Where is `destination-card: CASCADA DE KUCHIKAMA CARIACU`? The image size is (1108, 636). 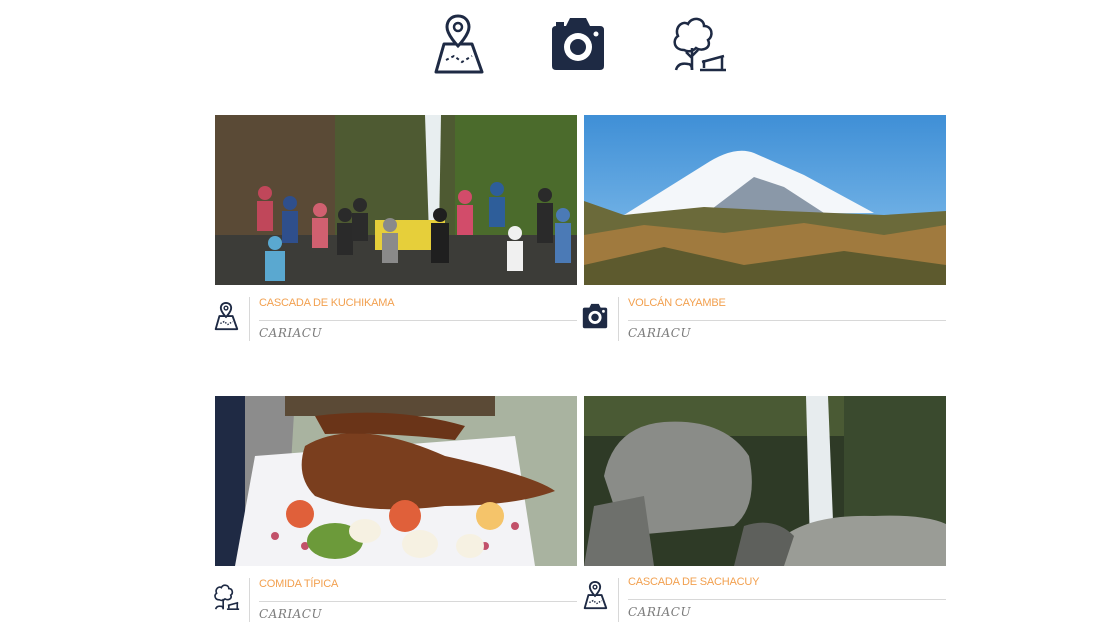 destination-card: CASCADA DE KUCHIKAMA CARIACU is located at coordinates (395, 235).